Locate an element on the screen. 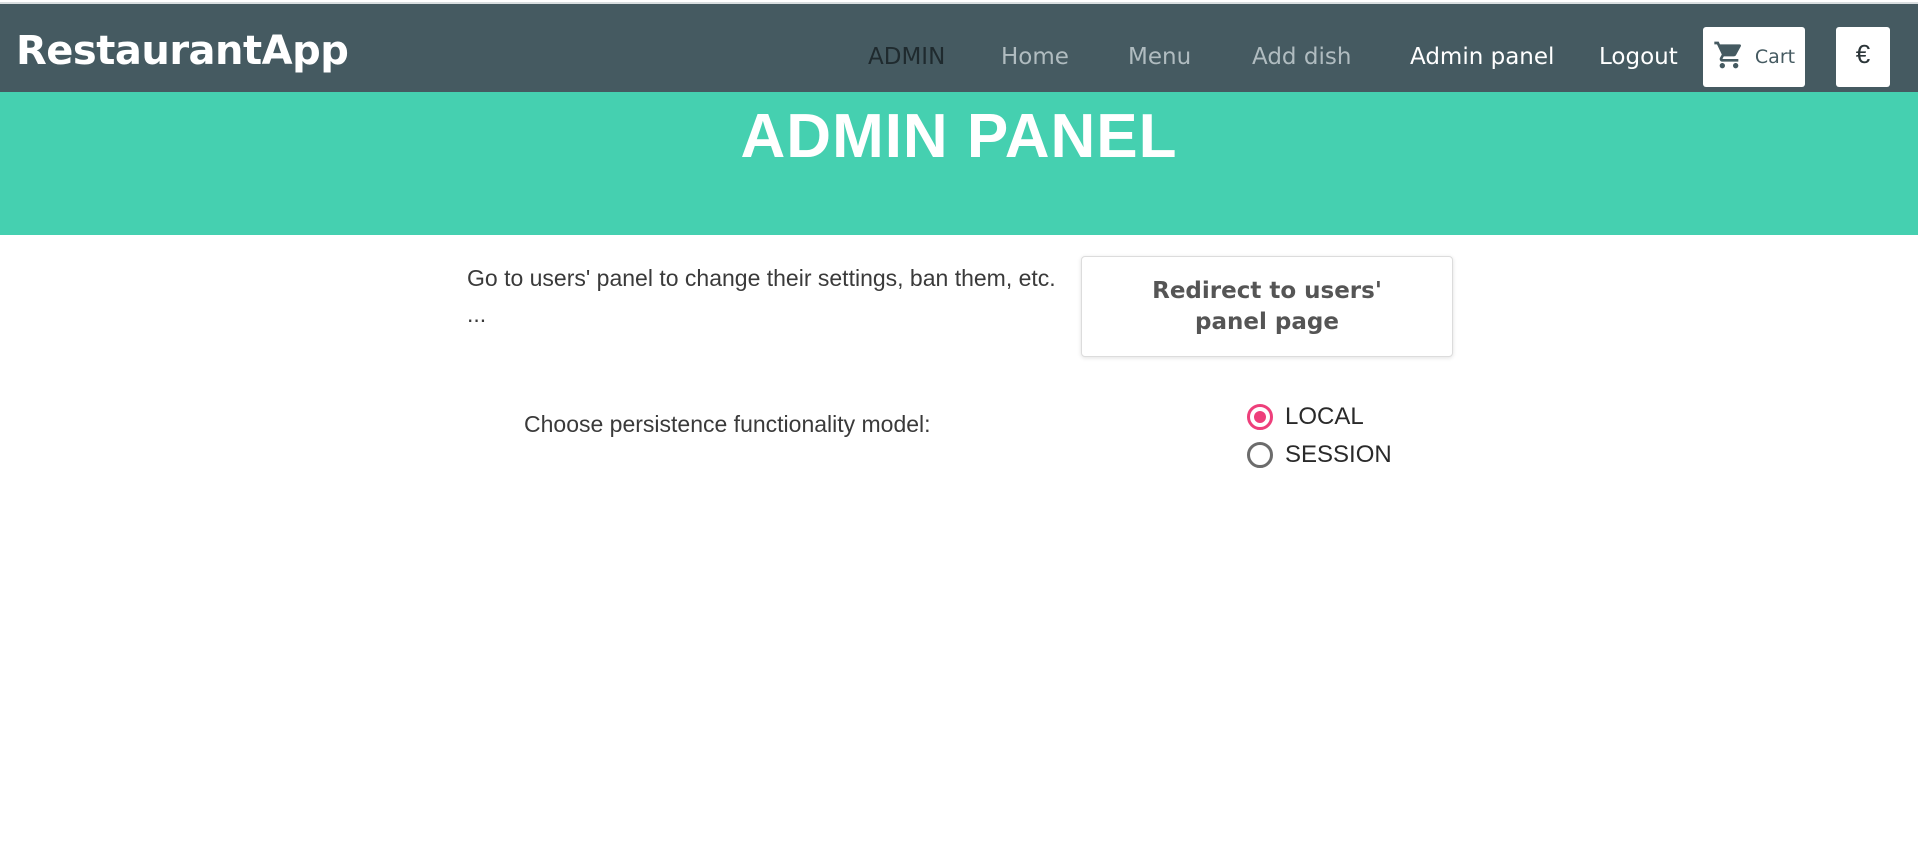 The width and height of the screenshot is (1918, 843). currency-button: € is located at coordinates (1863, 57).